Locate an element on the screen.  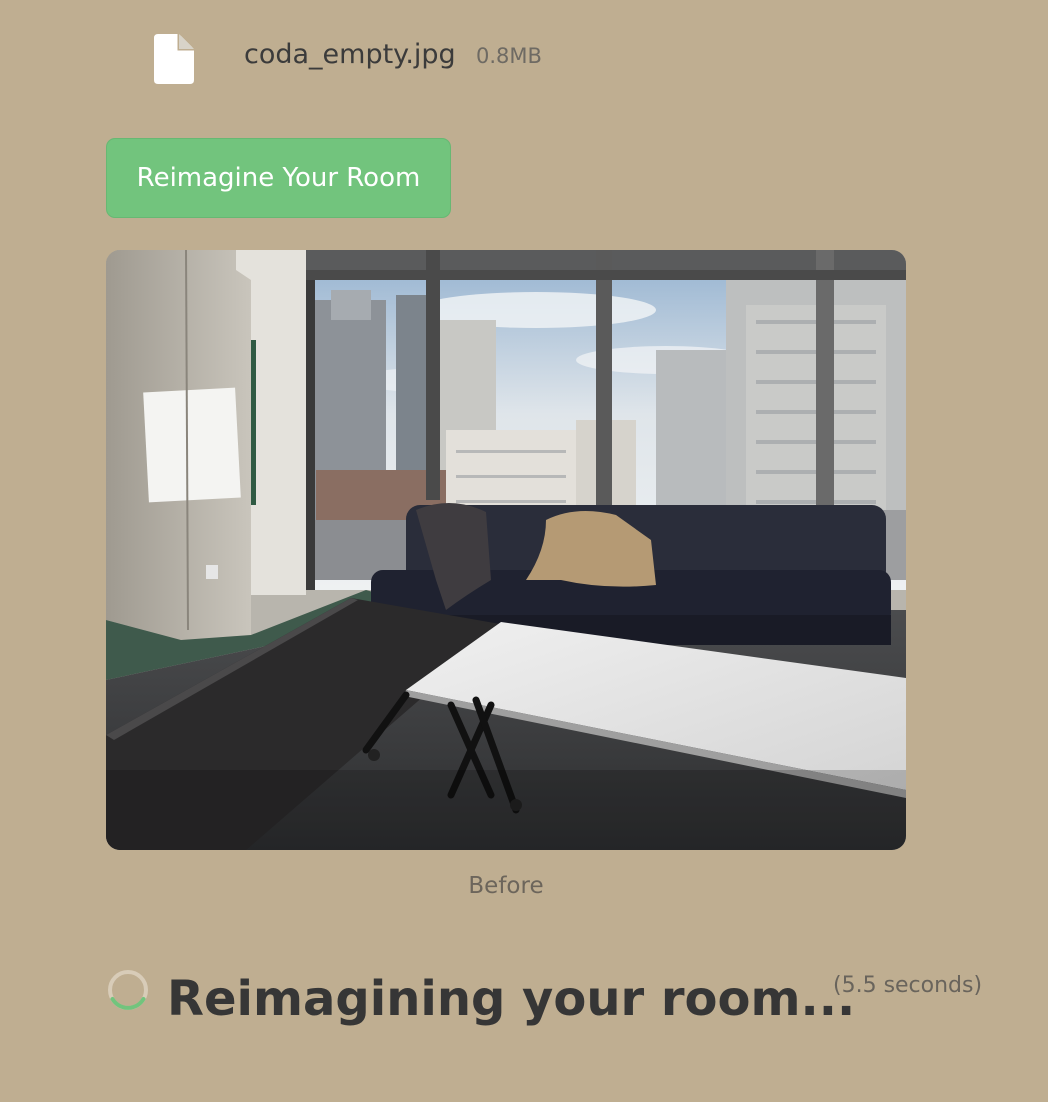
uploaded-file-row: coda_empty.jpg 0.8MB is located at coordinates (454, 58).